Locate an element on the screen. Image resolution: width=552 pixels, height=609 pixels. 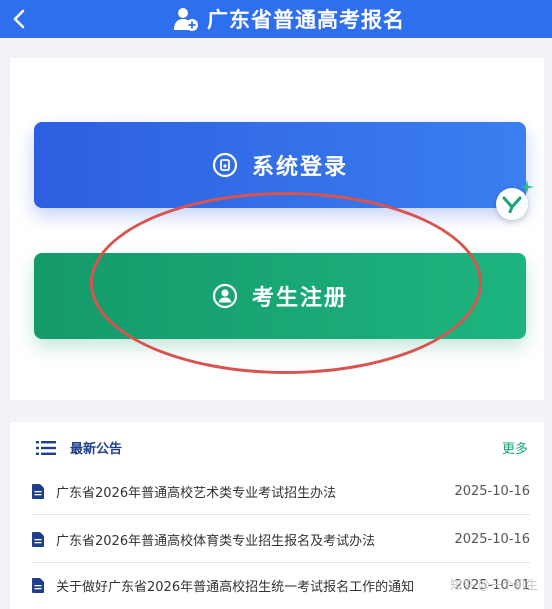
register-button-label: 考生注册 is located at coordinates (299, 298).